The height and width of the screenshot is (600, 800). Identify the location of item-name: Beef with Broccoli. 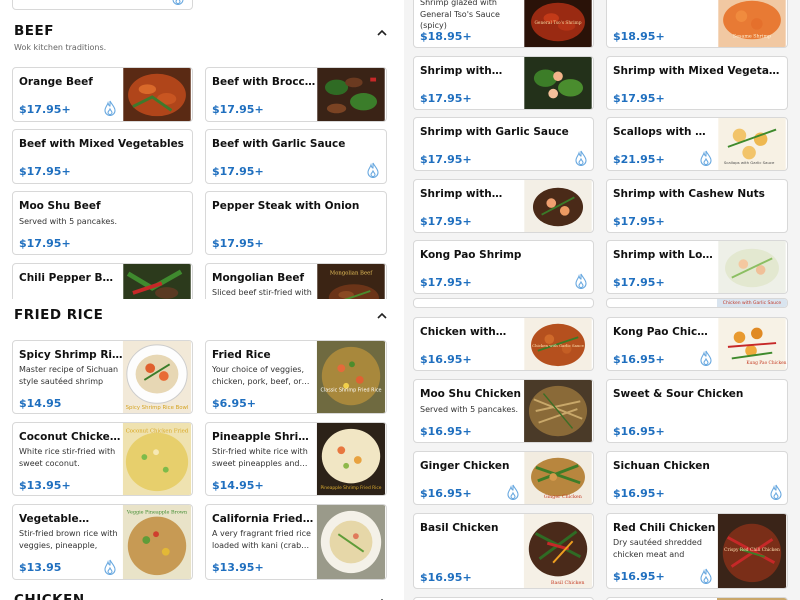
(264, 82).